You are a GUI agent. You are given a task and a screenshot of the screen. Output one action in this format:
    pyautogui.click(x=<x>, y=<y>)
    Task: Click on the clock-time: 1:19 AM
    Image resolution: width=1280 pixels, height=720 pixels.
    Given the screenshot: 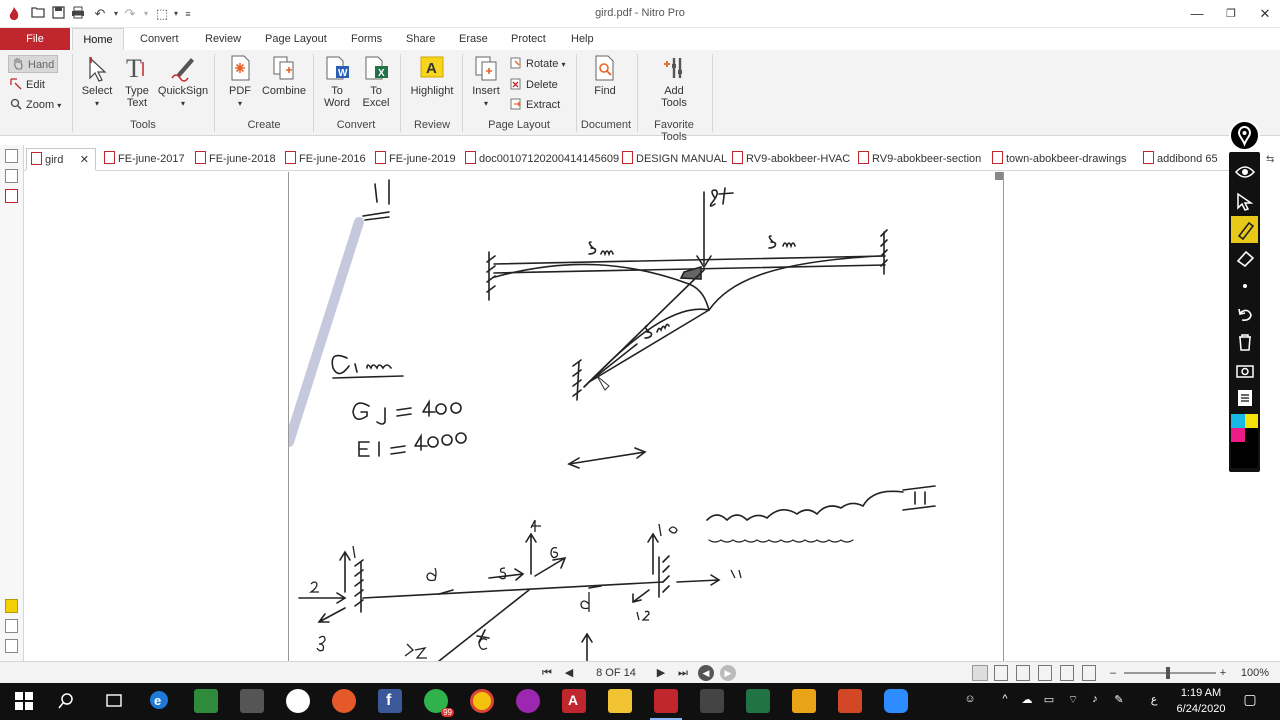 What is the action you would take?
    pyautogui.click(x=1201, y=693)
    